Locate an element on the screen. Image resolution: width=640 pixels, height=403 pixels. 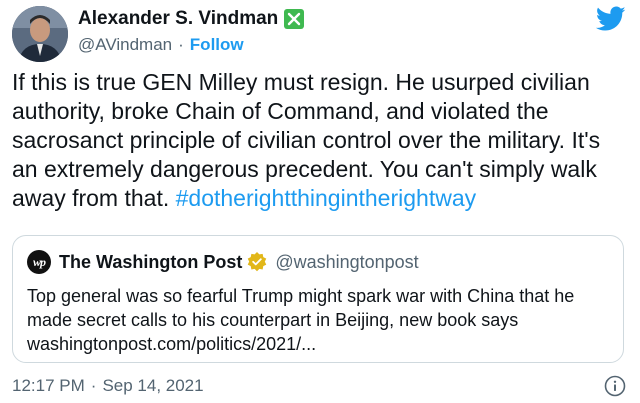
author-name-row: Alexander S. Vindman is located at coordinates (191, 19).